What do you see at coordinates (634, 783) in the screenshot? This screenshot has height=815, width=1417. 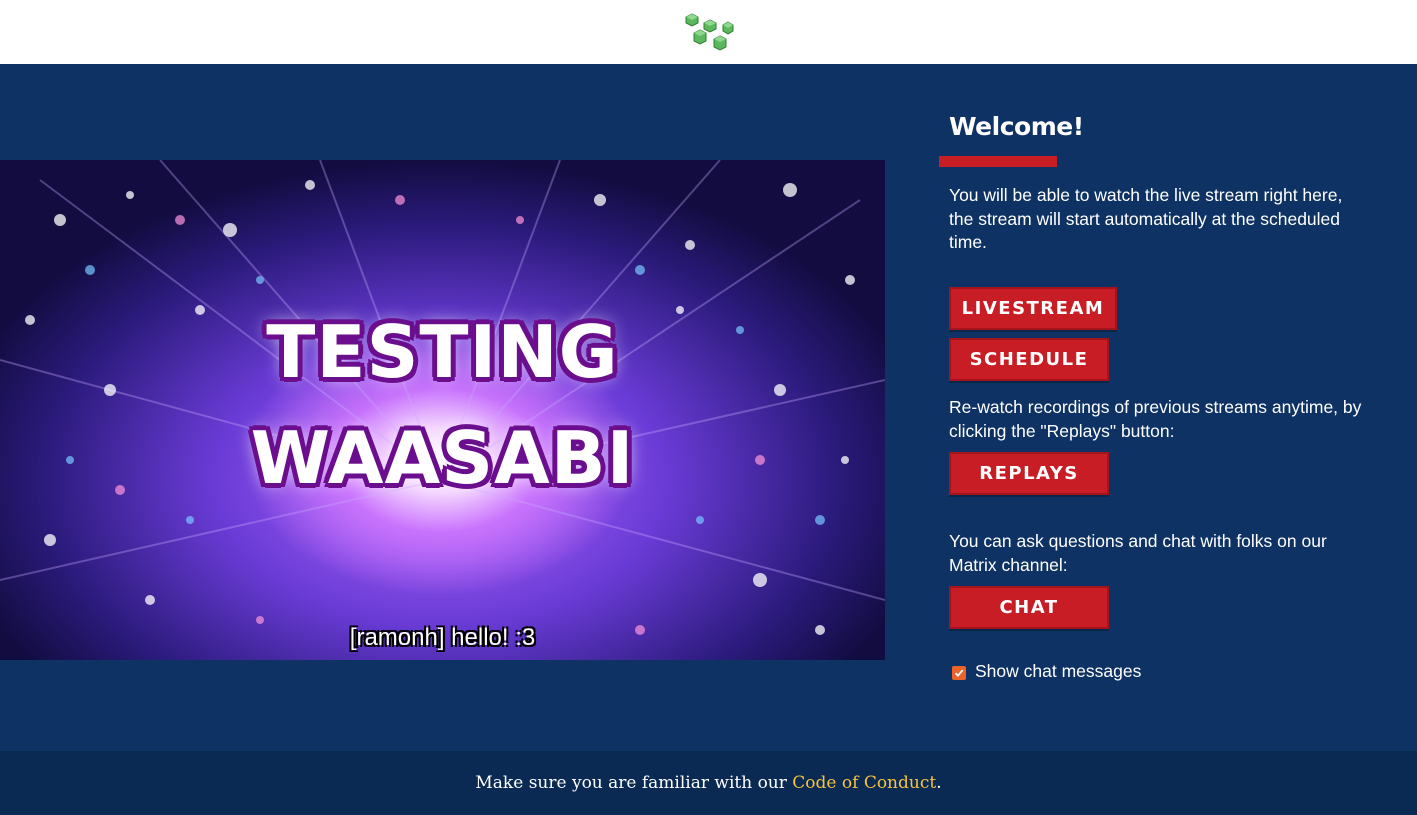 I see `footer-prefix: Make sure you are familiar with our` at bounding box center [634, 783].